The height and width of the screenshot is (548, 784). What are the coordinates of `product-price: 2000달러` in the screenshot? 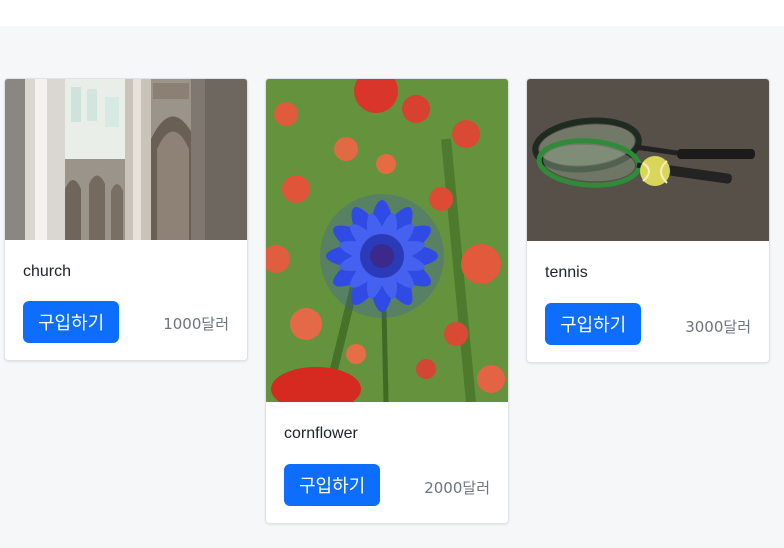 It's located at (457, 488).